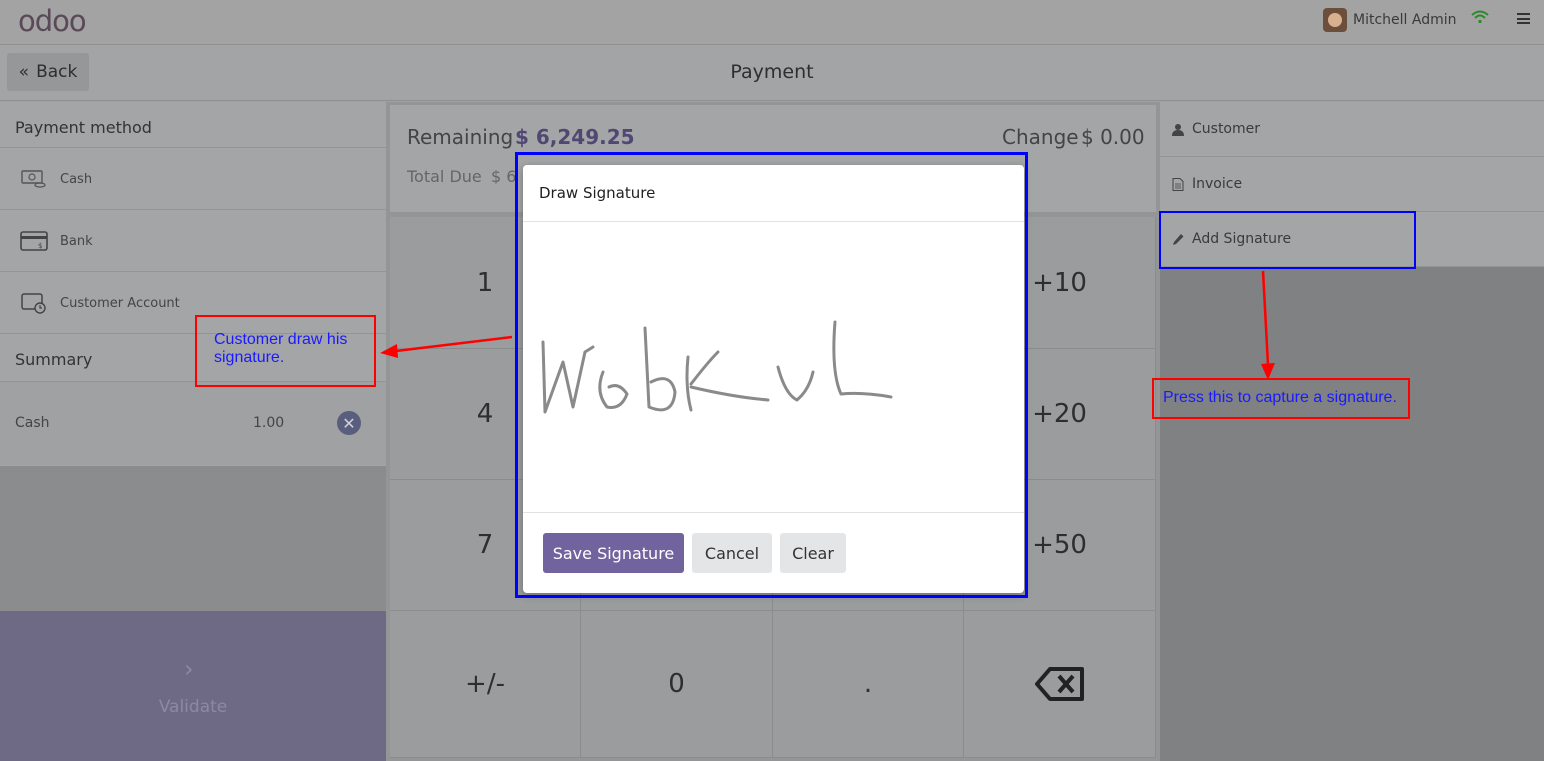 The width and height of the screenshot is (1544, 761). What do you see at coordinates (193, 241) in the screenshot?
I see `payment-method-bank: $ Bank` at bounding box center [193, 241].